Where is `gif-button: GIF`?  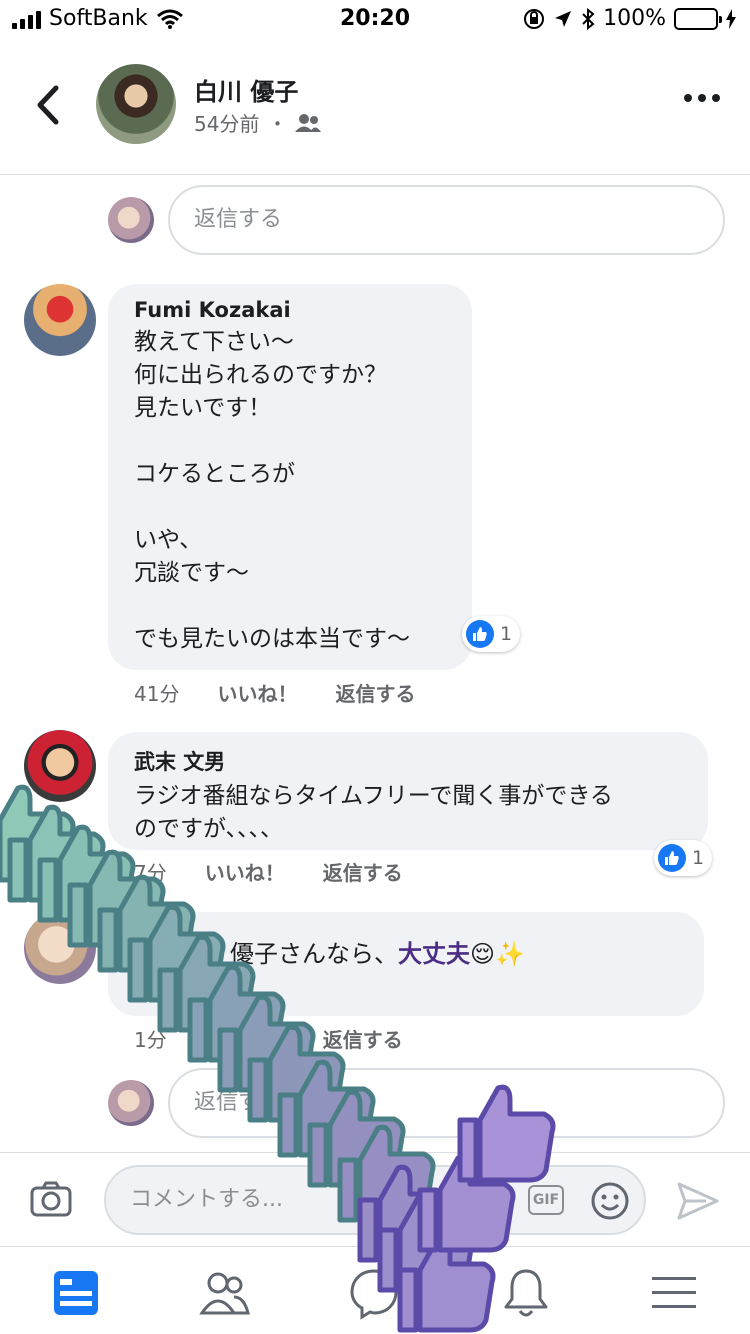 gif-button: GIF is located at coordinates (546, 1200).